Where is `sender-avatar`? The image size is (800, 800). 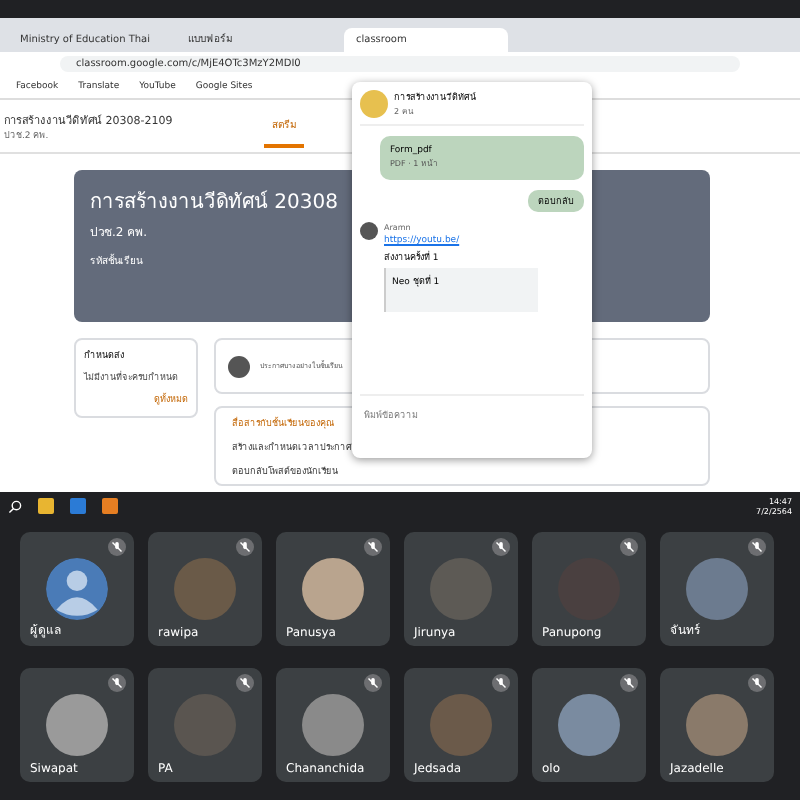
sender-avatar is located at coordinates (369, 231).